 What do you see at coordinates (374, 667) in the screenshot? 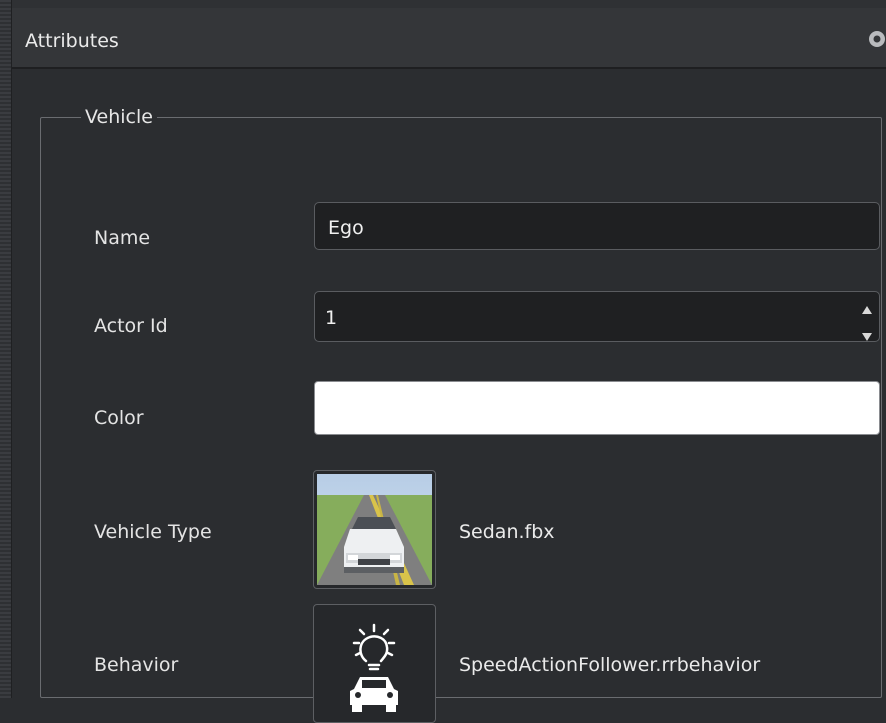
I see `behavior-lightbulb-car-icon` at bounding box center [374, 667].